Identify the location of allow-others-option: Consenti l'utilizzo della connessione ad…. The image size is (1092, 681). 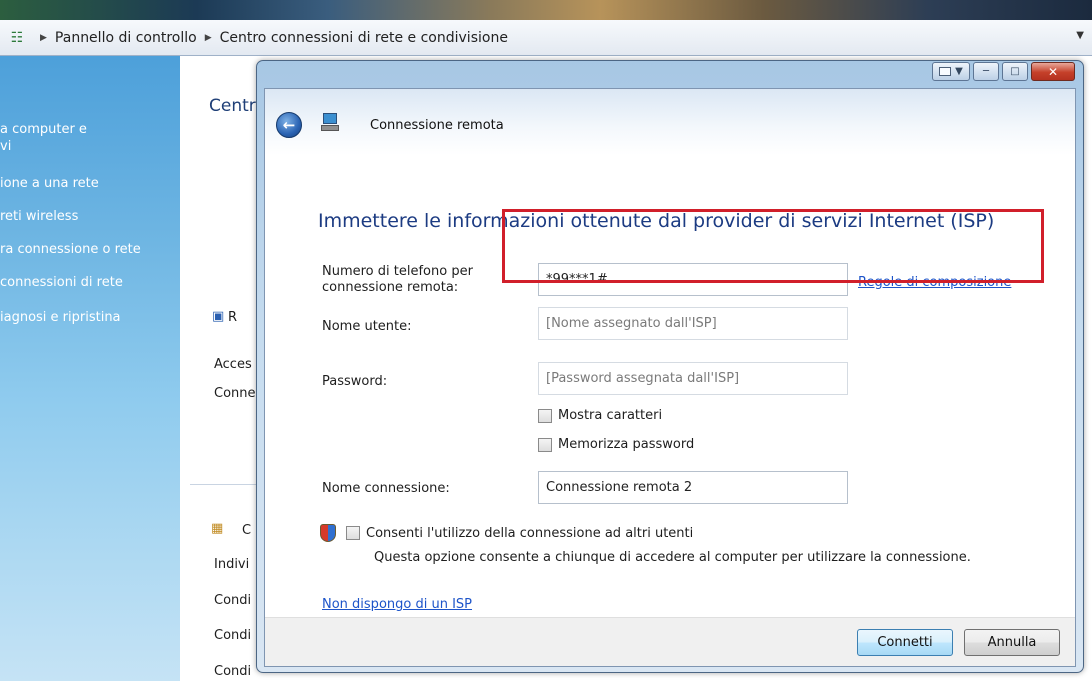
(506, 533).